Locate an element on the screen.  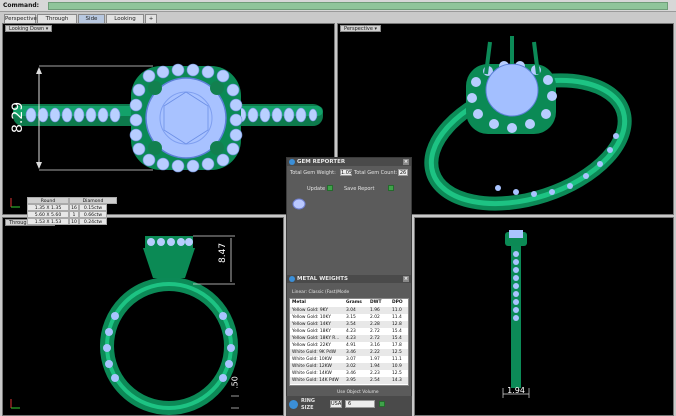
save-report-label: Save Report is located at coordinates (359, 189).